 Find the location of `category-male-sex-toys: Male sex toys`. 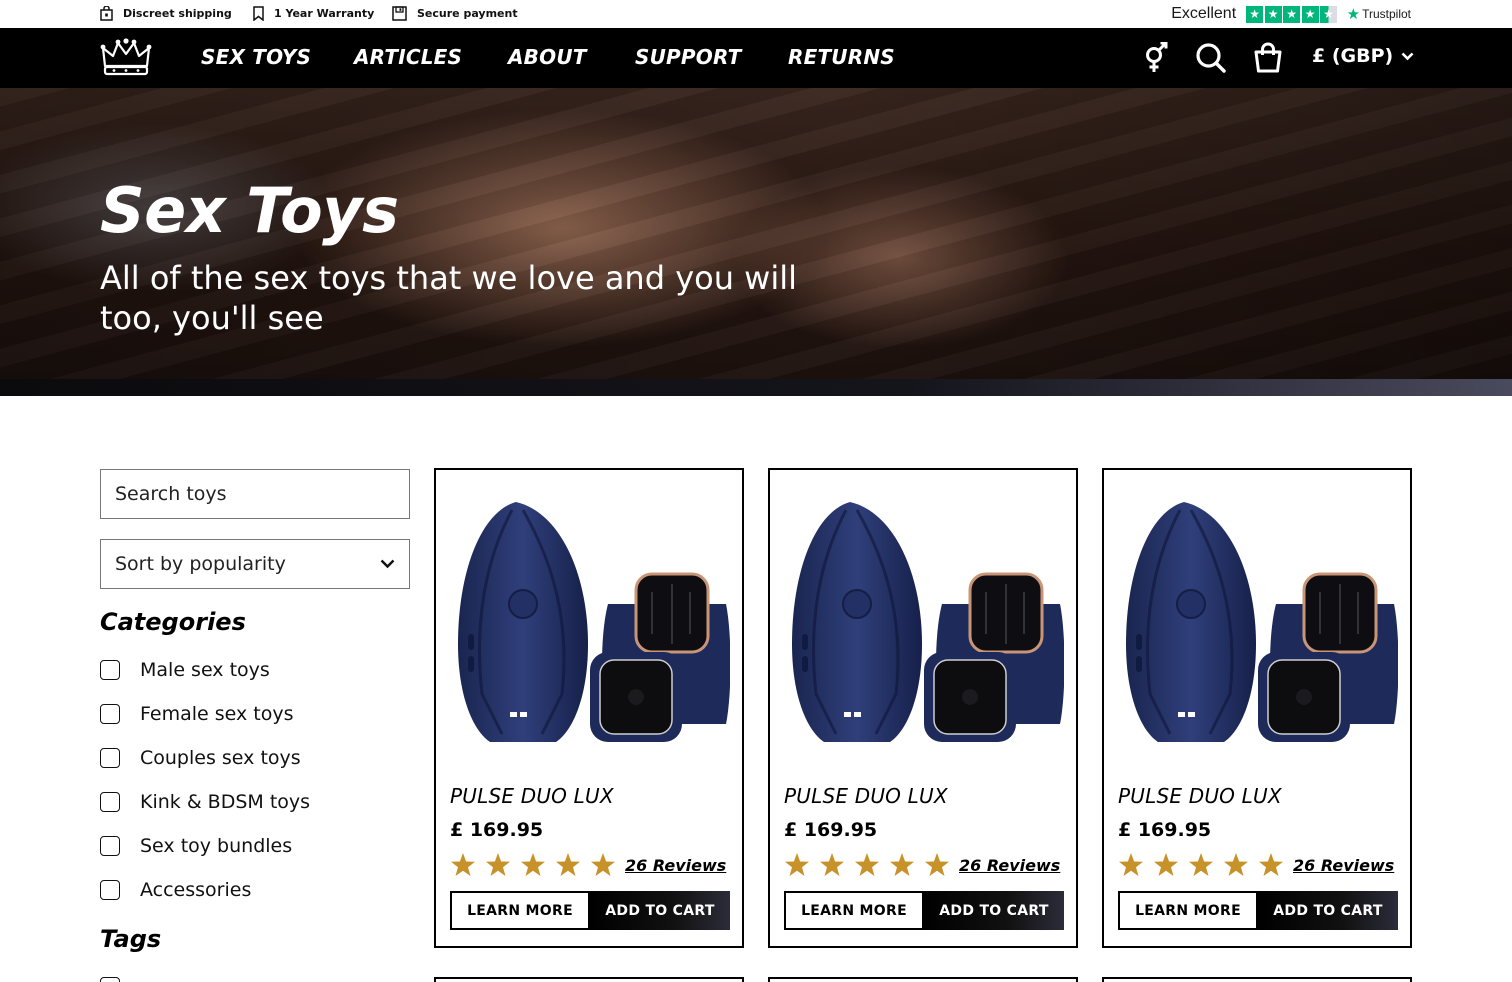

category-male-sex-toys: Male sex toys is located at coordinates (185, 670).